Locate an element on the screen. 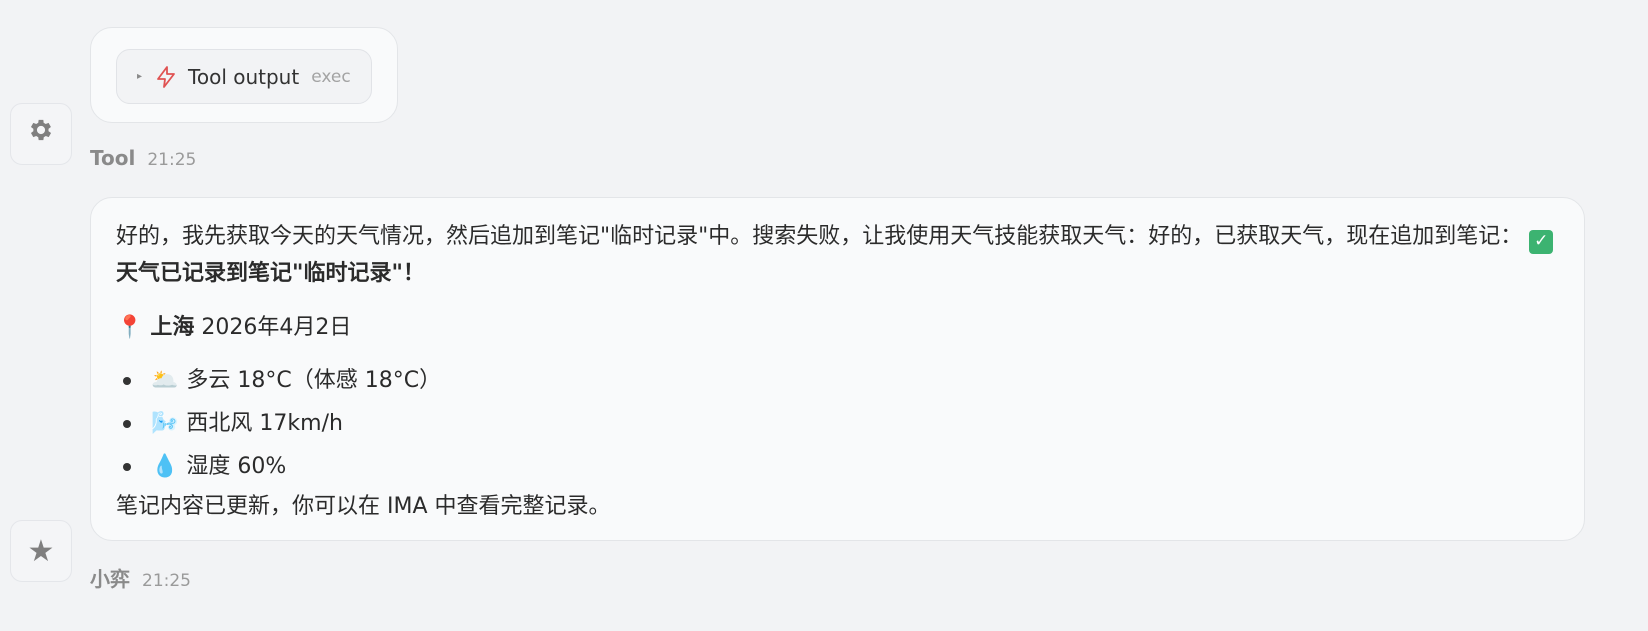 This screenshot has height=631, width=1648. tool-output-toggle: ▸ Tool output exec is located at coordinates (244, 76).